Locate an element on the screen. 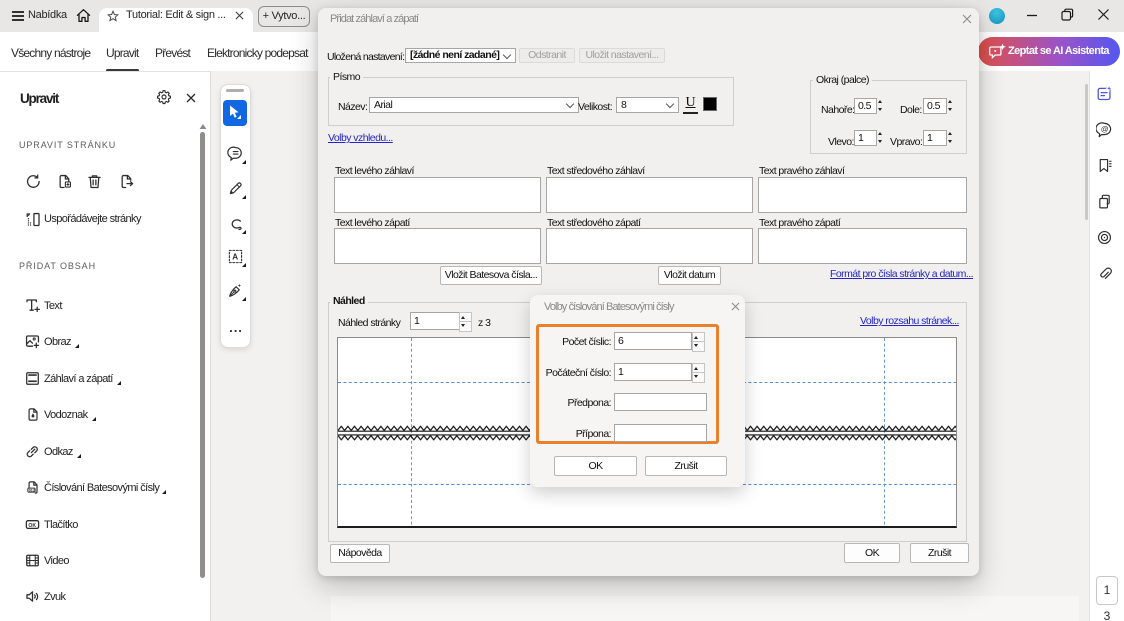  svg-text: A is located at coordinates (235, 257).